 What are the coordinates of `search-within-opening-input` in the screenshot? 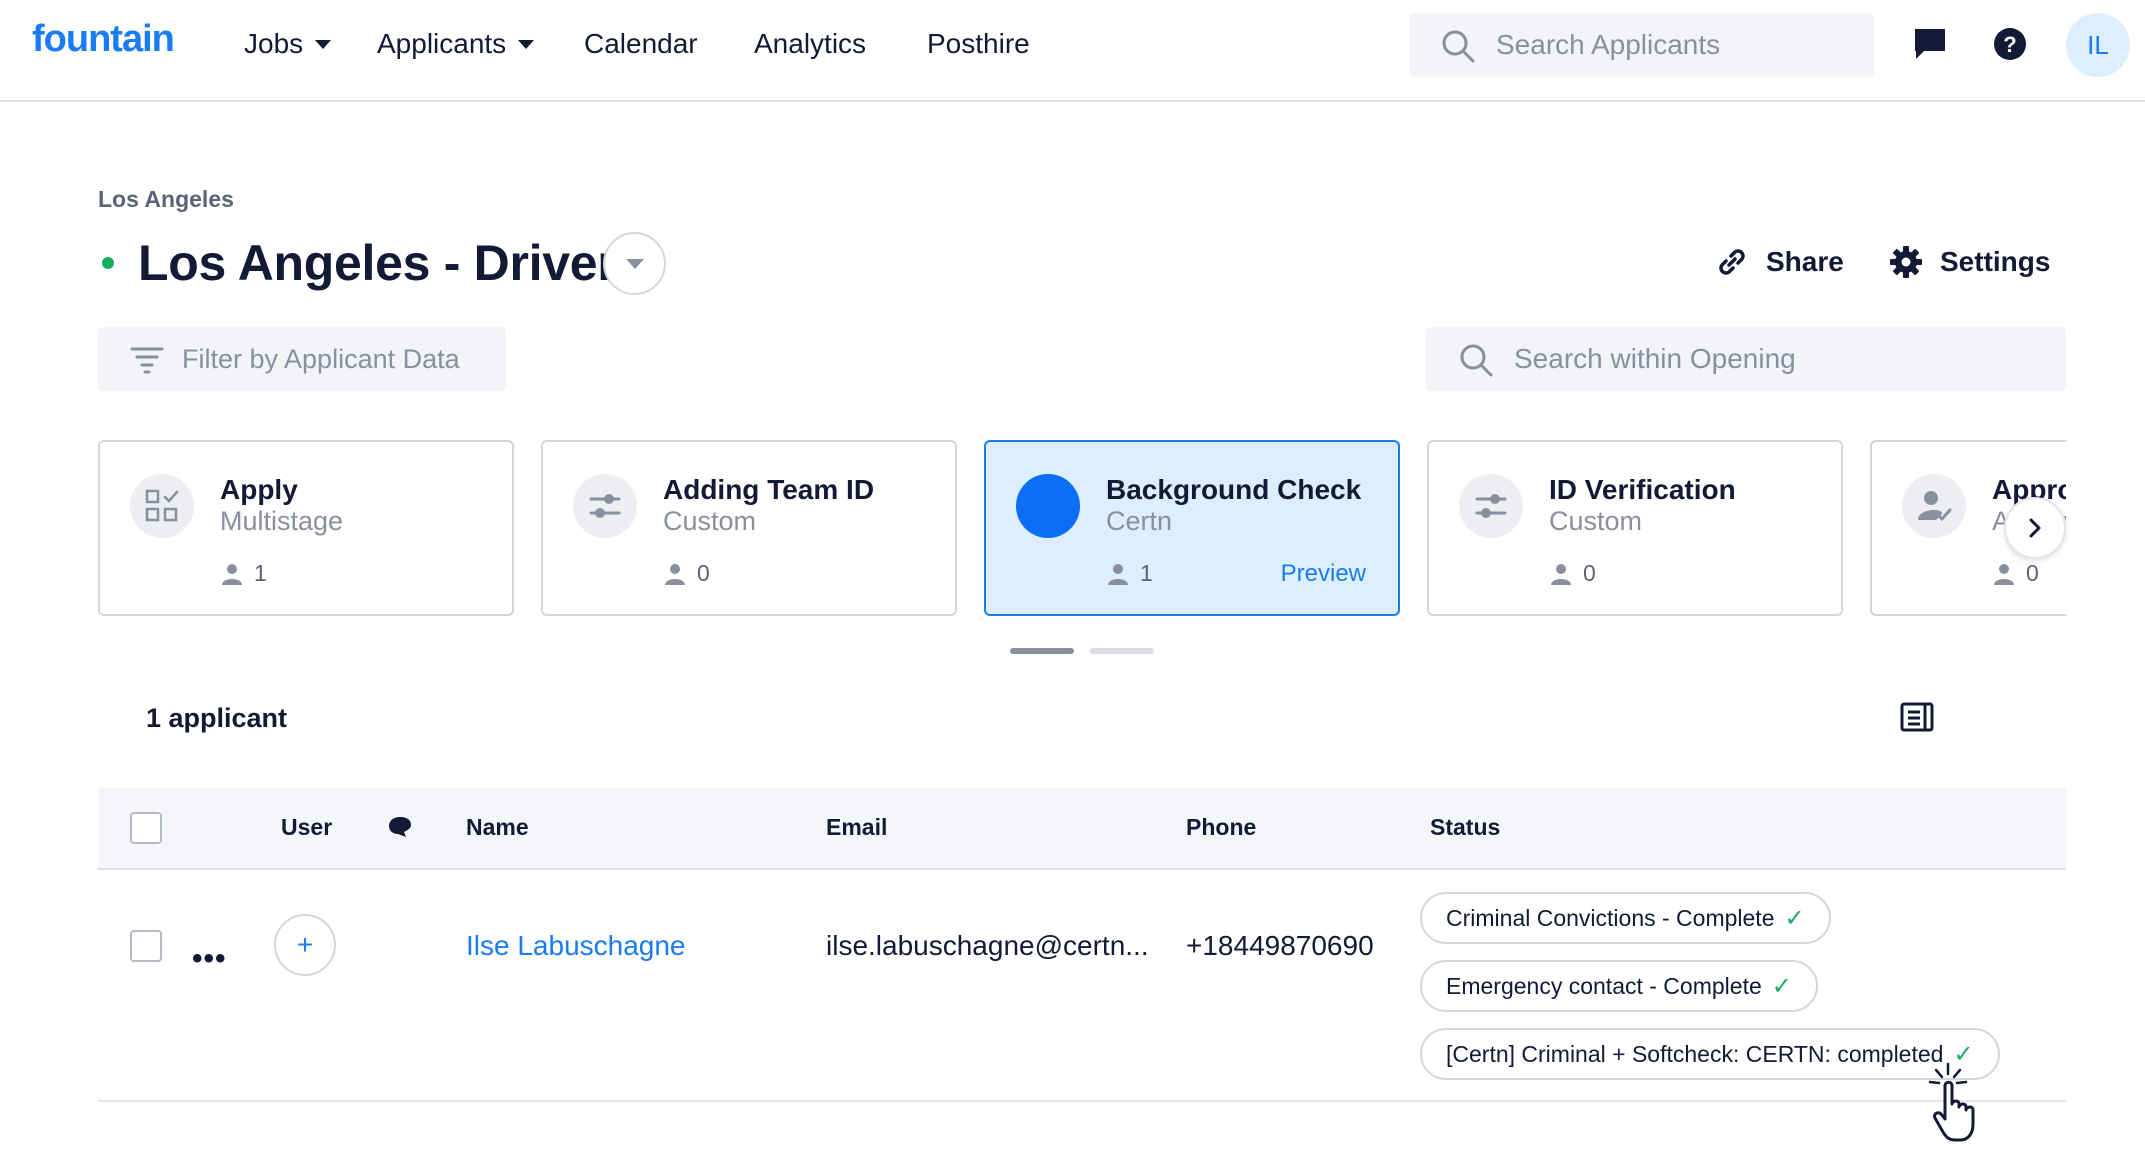 It's located at (1779, 359).